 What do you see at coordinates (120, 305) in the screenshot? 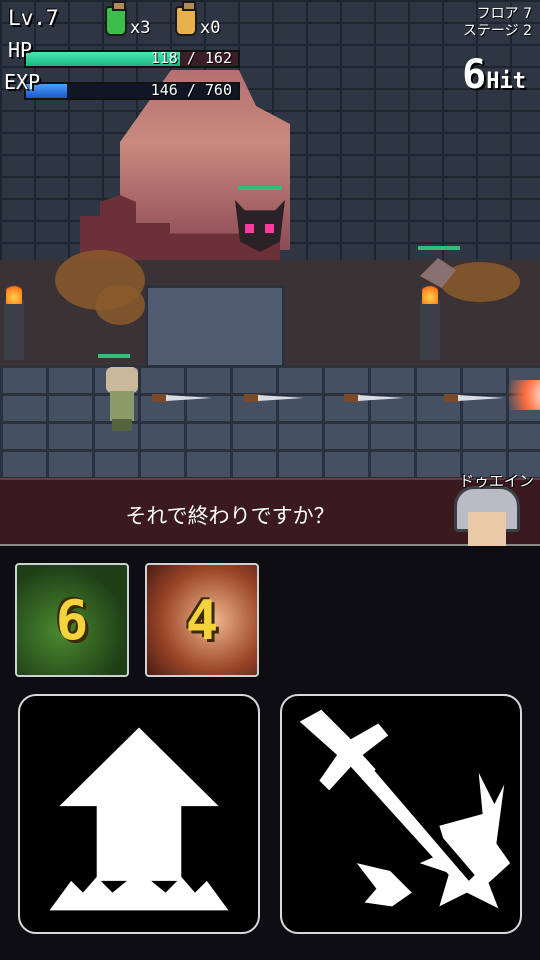
I see `shrub` at bounding box center [120, 305].